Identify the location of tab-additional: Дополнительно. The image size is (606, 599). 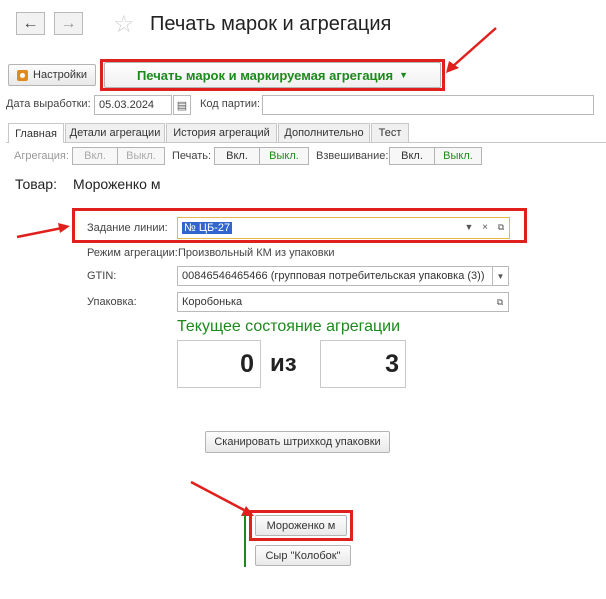
(324, 132).